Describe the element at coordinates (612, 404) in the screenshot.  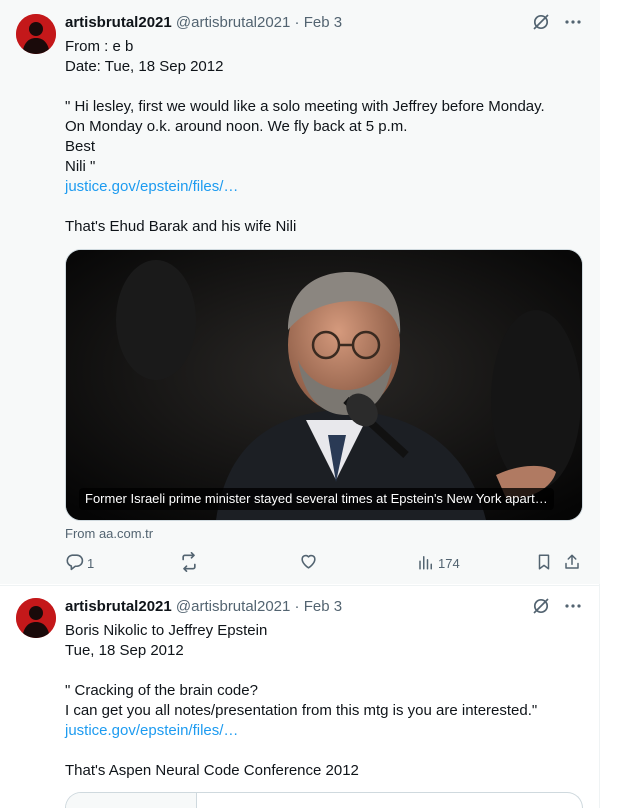
I see `scrollbar-track` at that location.